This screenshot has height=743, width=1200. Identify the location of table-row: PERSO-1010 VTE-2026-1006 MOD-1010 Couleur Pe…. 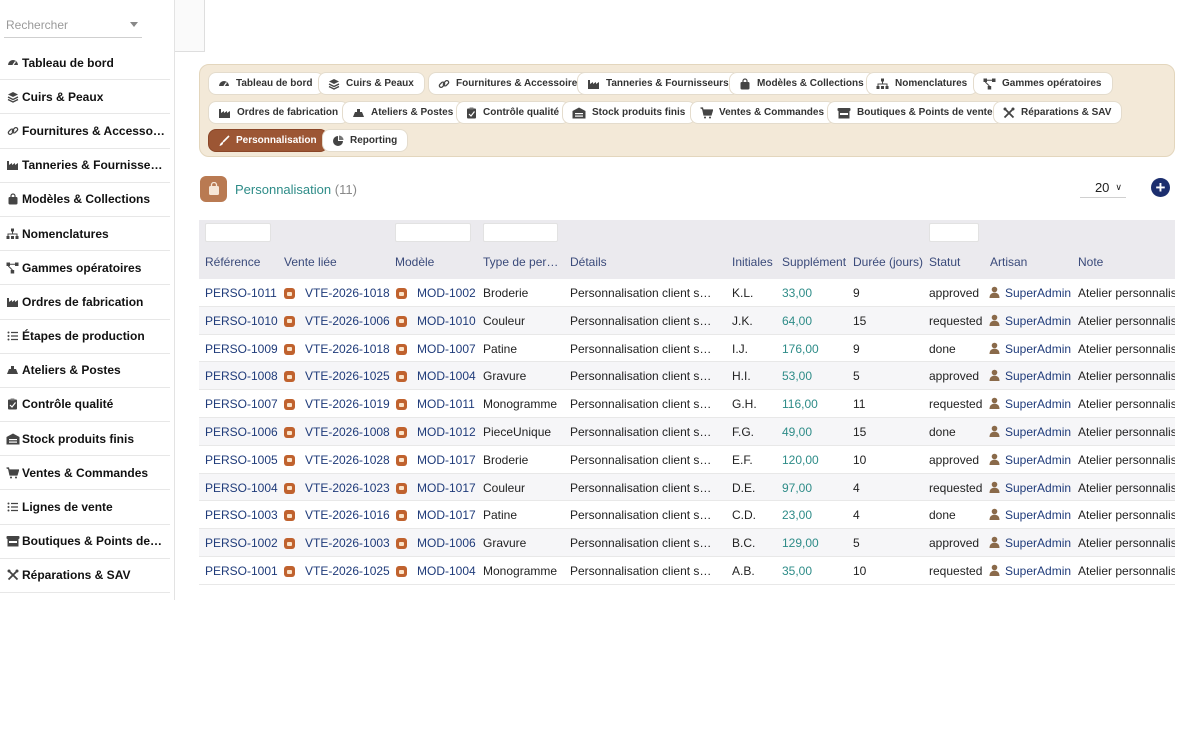
(687, 320).